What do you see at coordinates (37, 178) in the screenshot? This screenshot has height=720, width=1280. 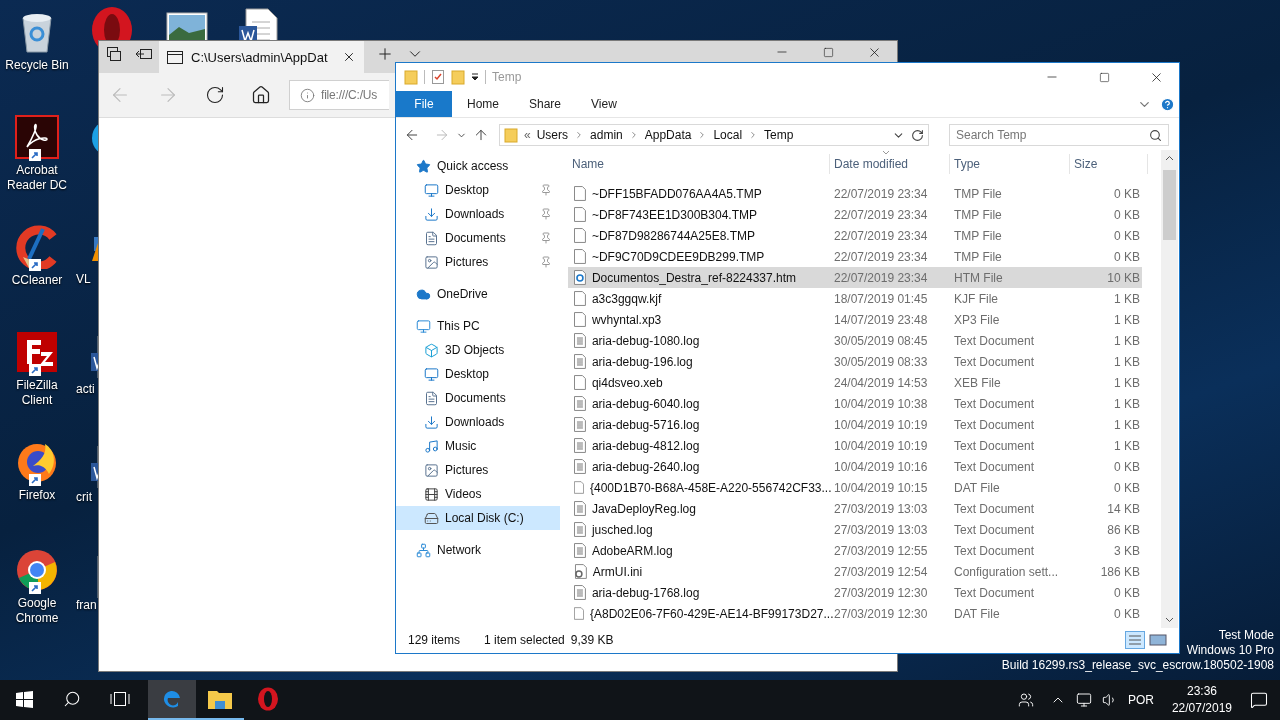 I see `desktop-icon-label: Acrobat Reader DC` at bounding box center [37, 178].